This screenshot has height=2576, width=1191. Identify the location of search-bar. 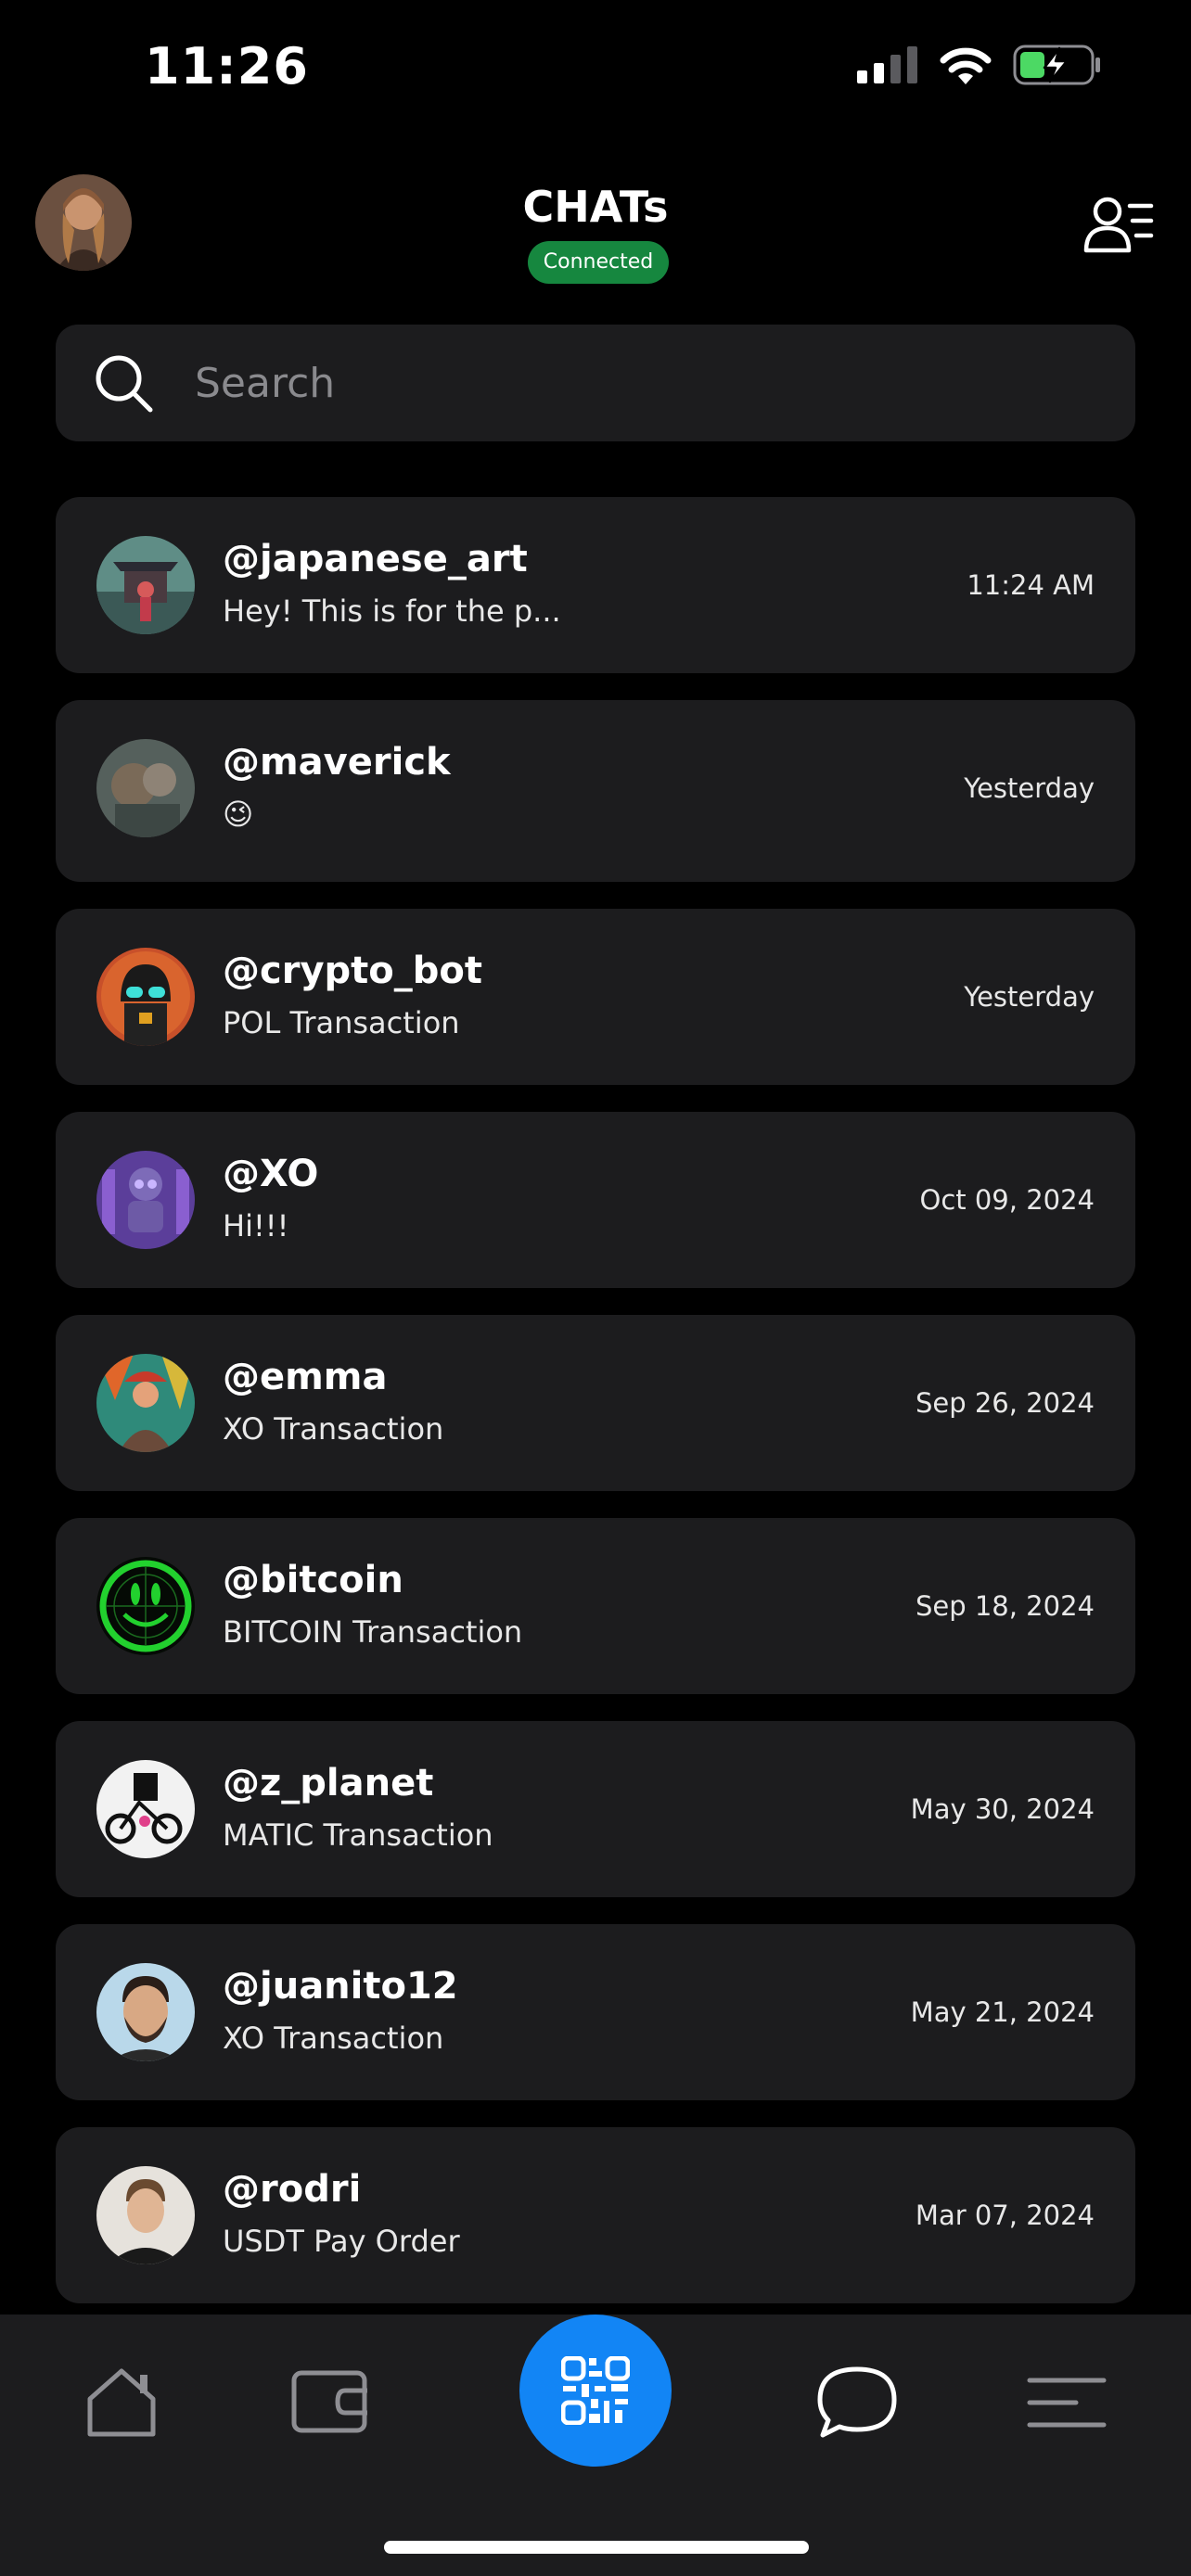
(595, 383).